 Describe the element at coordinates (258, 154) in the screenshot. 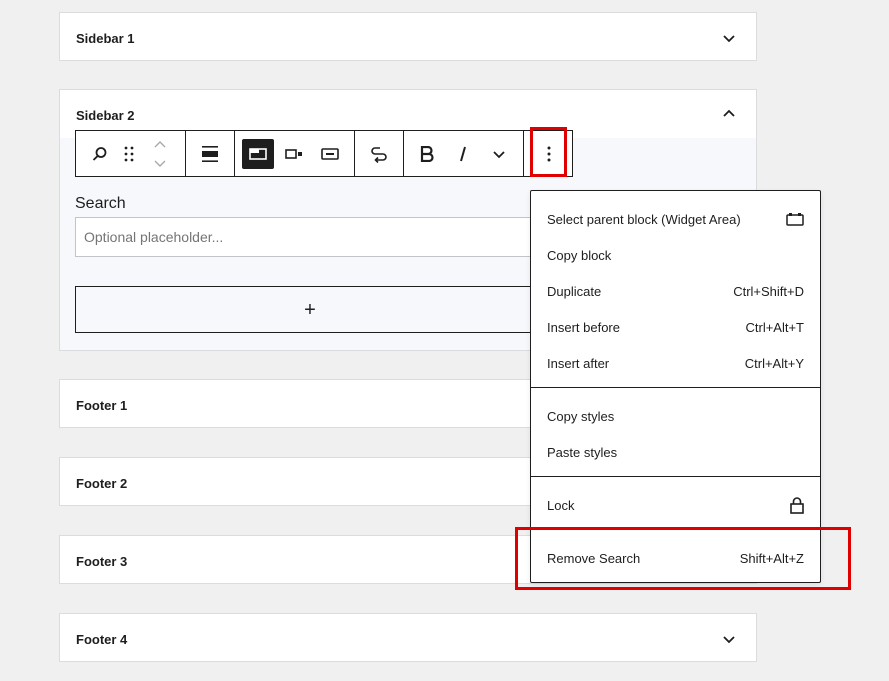

I see `button-inside-icon` at that location.